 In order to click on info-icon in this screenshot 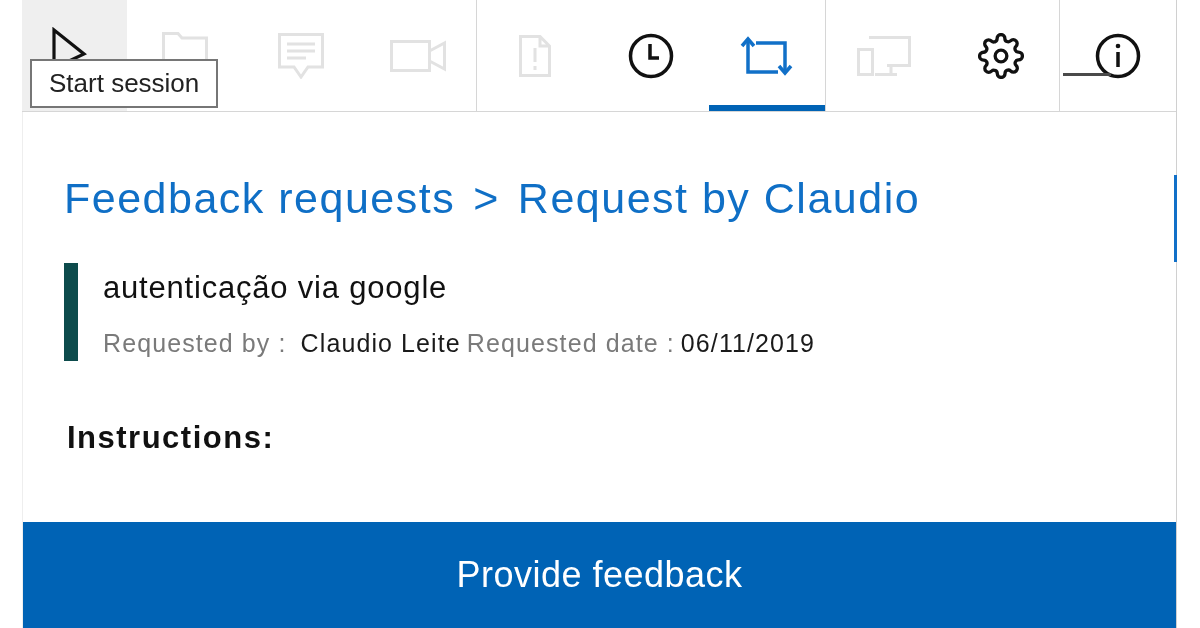, I will do `click(1117, 55)`.